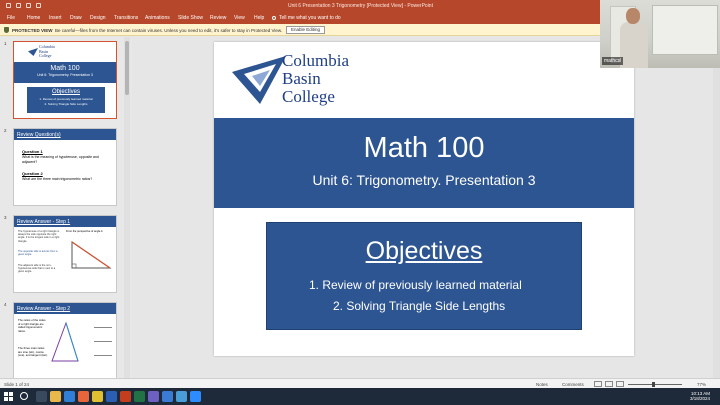  What do you see at coordinates (316, 60) in the screenshot?
I see `logo-line: Columbia` at bounding box center [316, 60].